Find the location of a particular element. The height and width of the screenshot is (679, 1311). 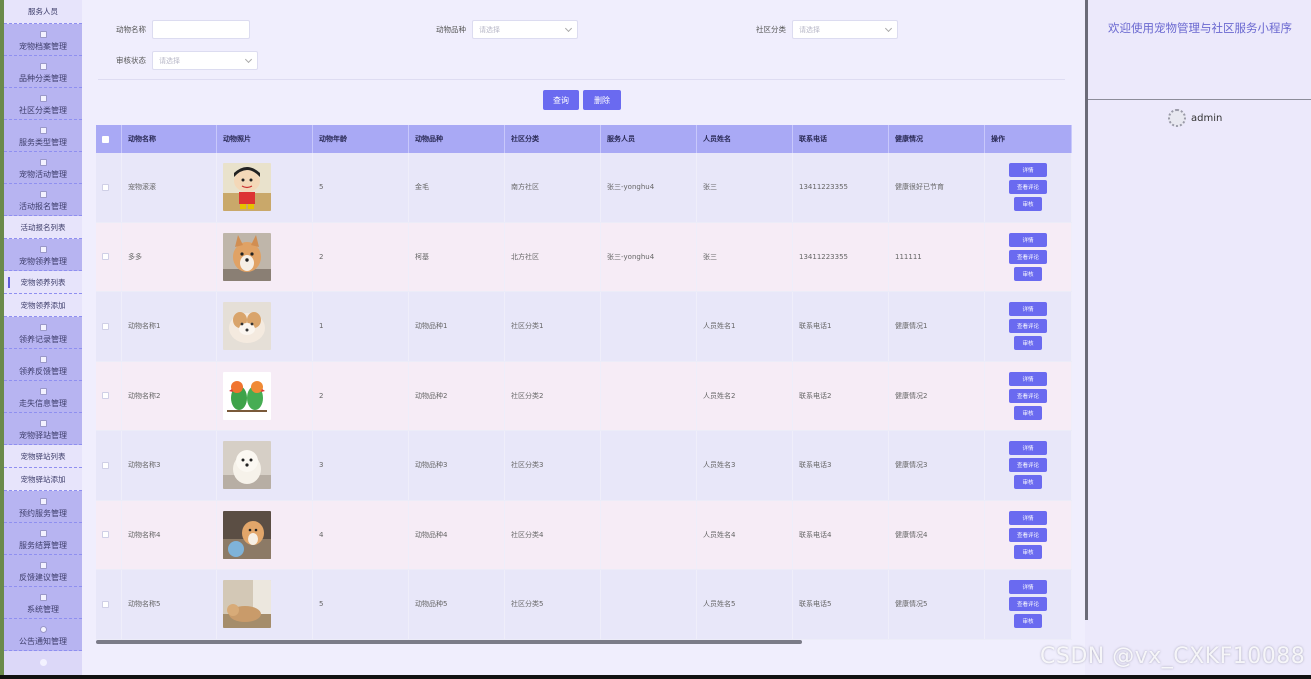

column-header: 联系电话 is located at coordinates (841, 139).